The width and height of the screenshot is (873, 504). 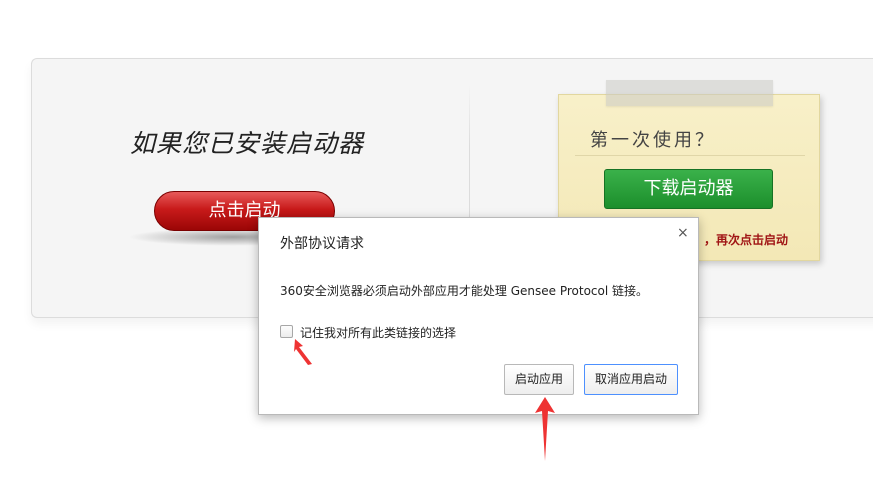 I want to click on close-icon: ×, so click(x=683, y=233).